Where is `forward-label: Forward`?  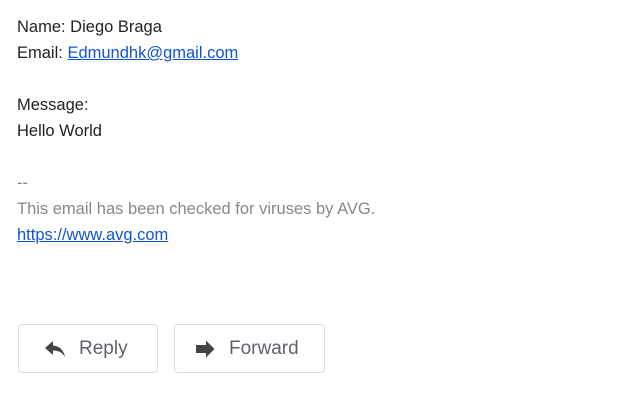 forward-label: Forward is located at coordinates (264, 348).